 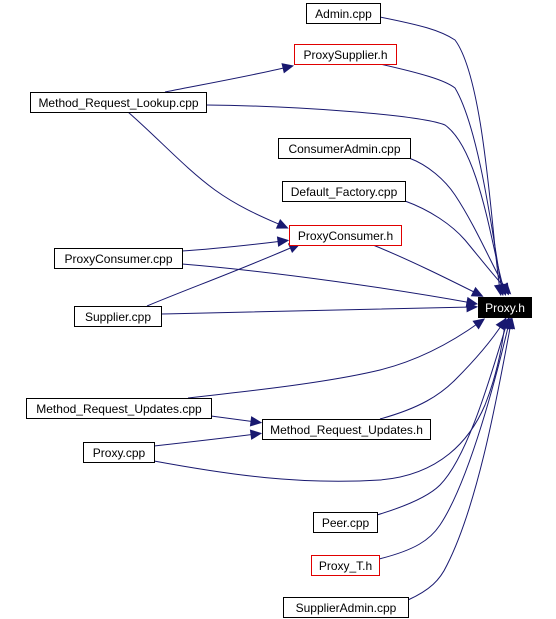 I want to click on node-label: Default_Factory.cpp, so click(x=344, y=192).